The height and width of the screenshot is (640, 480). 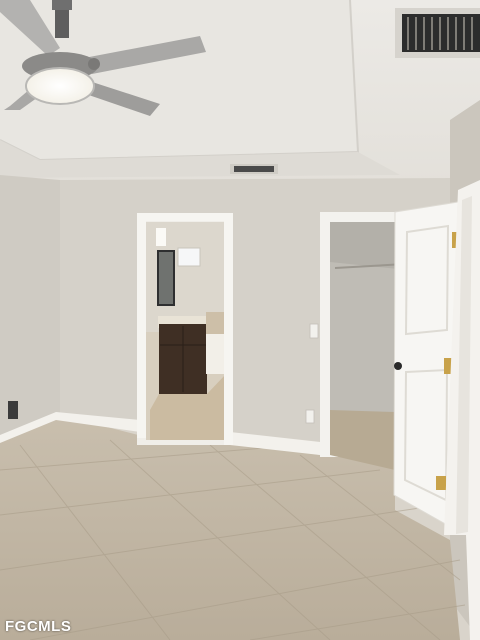 I want to click on wall-outlet, so click(x=310, y=416).